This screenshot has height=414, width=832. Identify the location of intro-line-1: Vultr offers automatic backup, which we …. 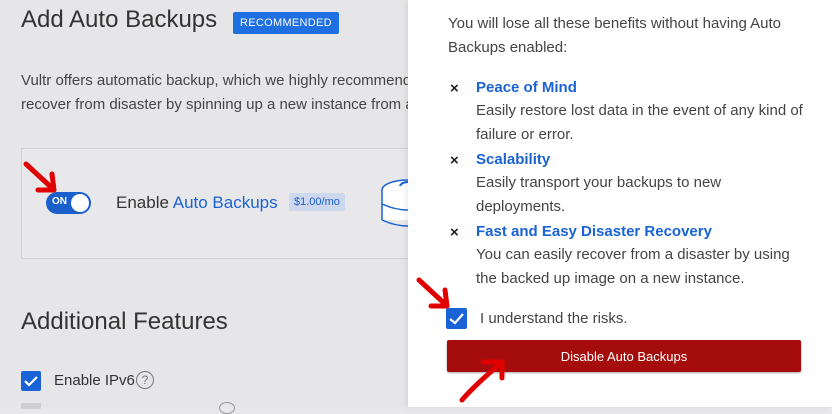
(216, 80).